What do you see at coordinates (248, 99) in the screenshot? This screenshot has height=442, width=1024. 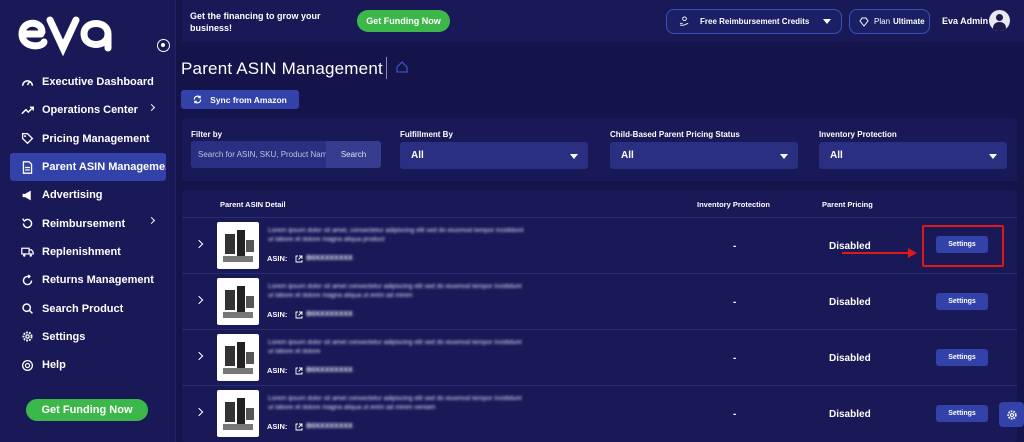 I see `sync-label: Sync from Amazon` at bounding box center [248, 99].